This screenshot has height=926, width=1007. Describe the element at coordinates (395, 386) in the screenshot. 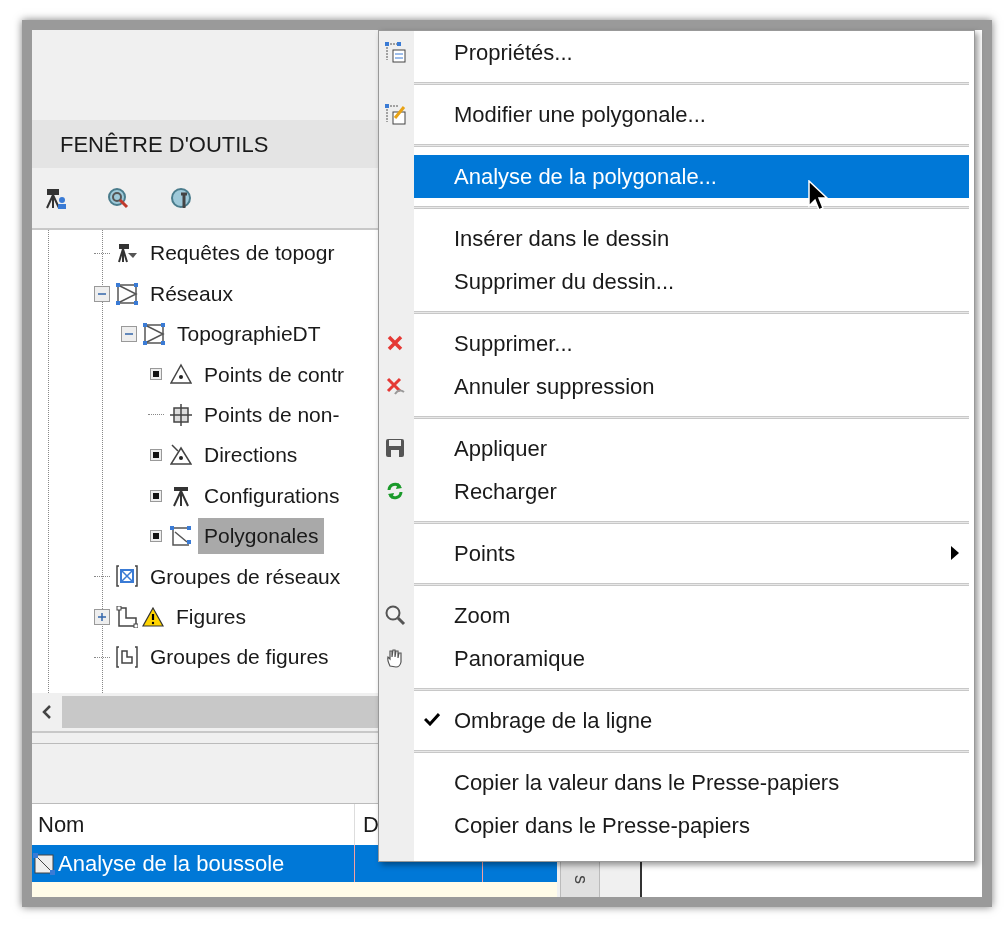

I see `delete-undo-icon` at that location.